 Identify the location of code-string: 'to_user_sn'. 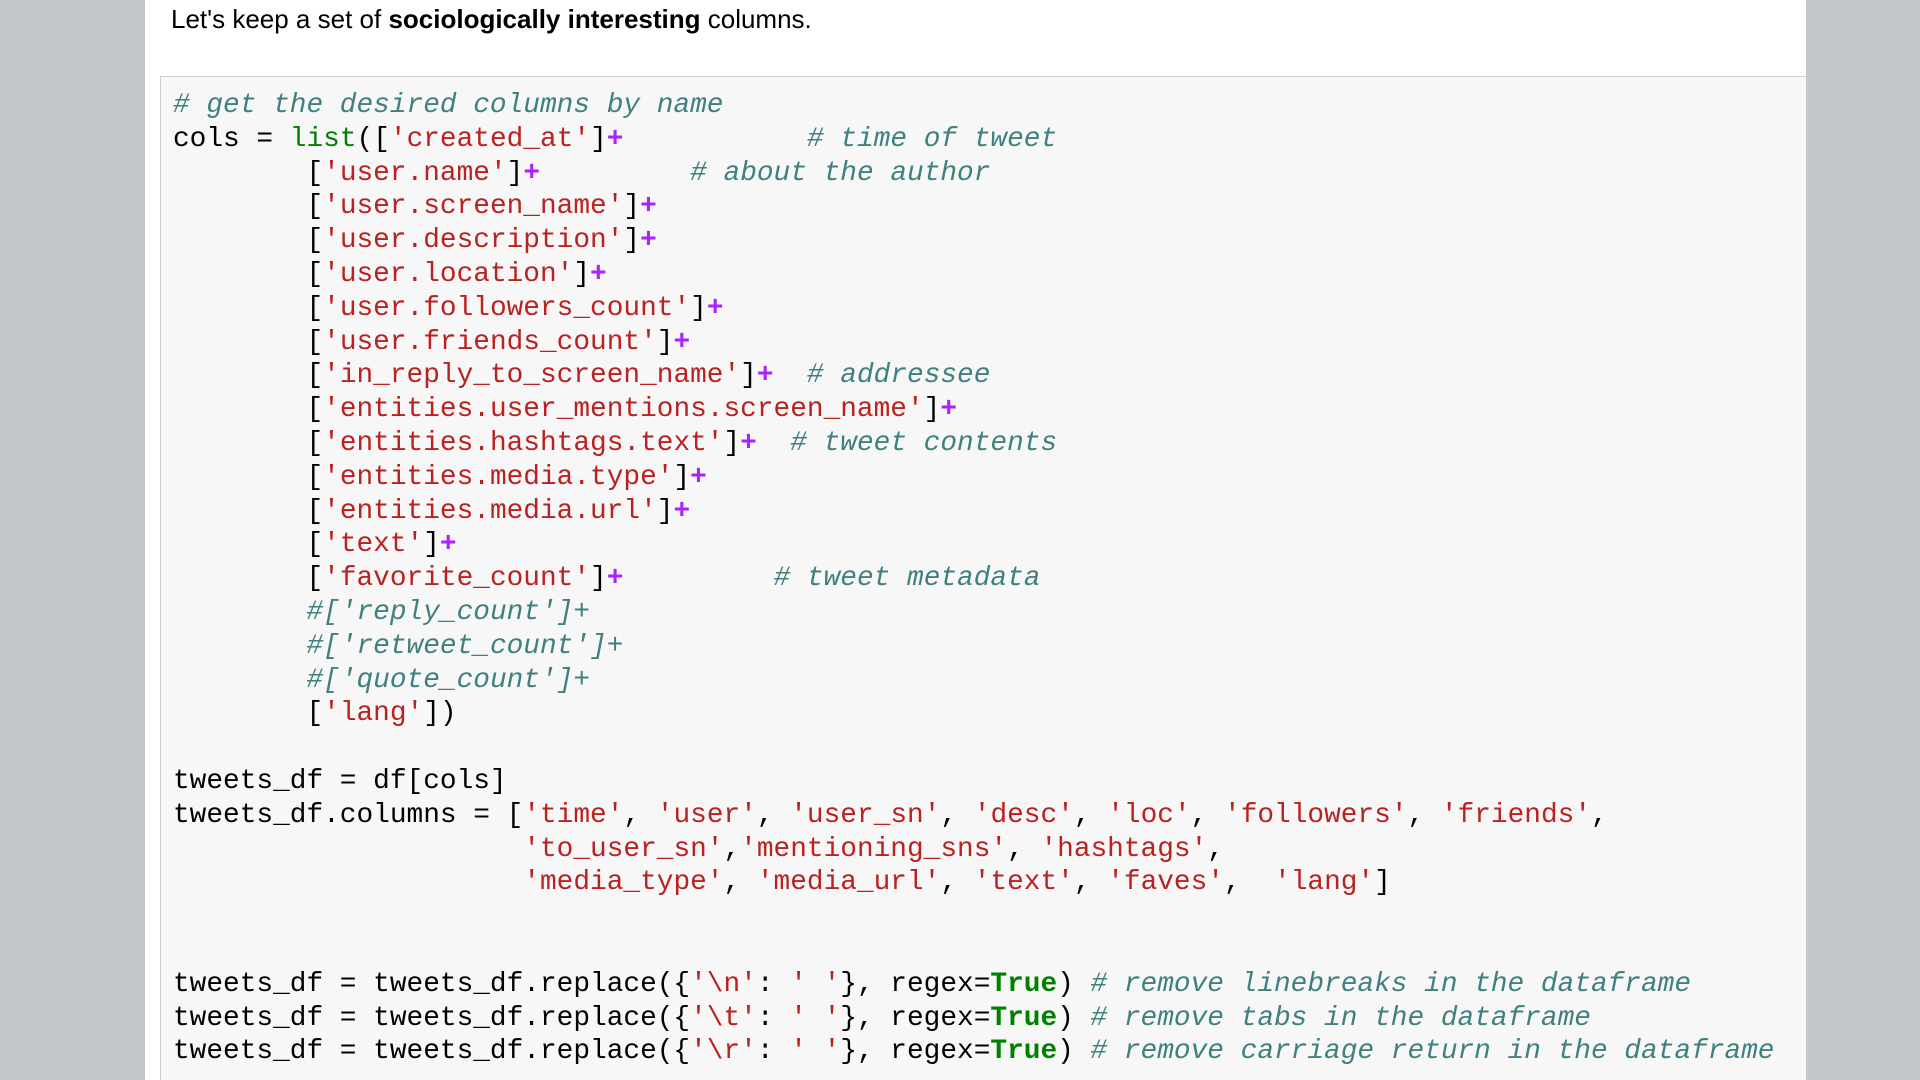
(623, 849).